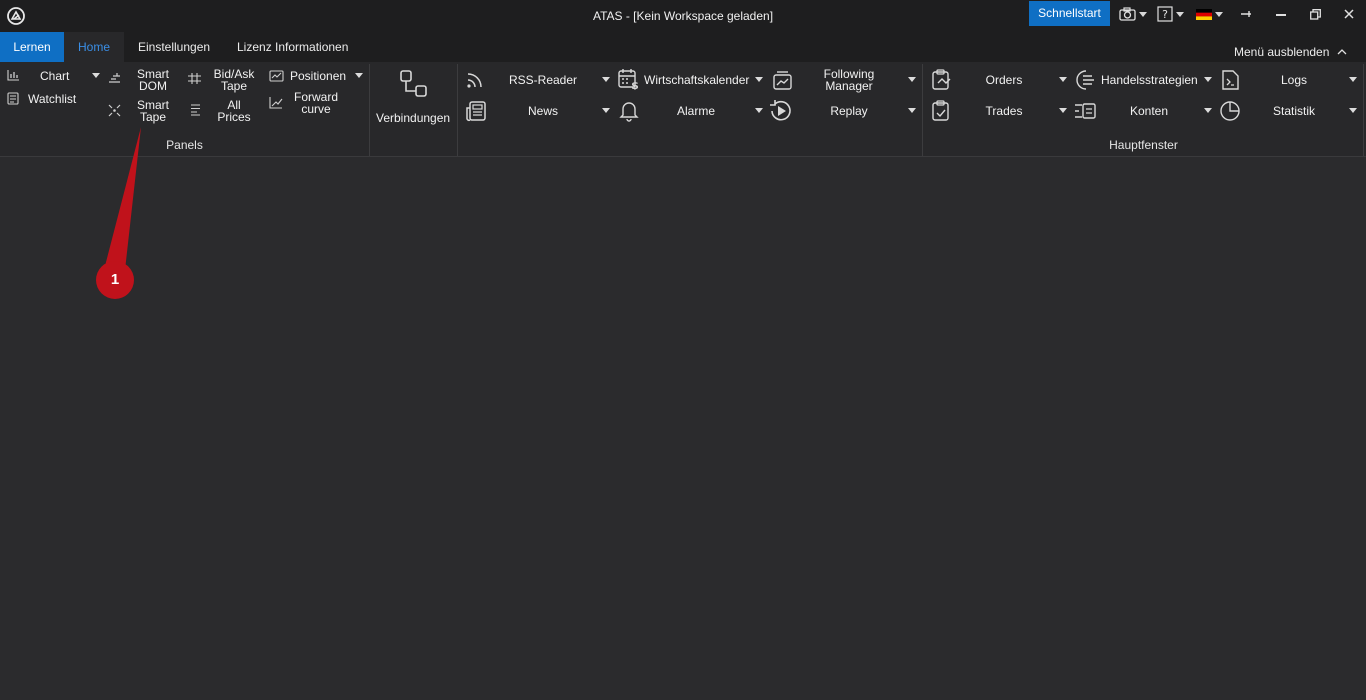 The height and width of the screenshot is (700, 1366). Describe the element at coordinates (276, 76) in the screenshot. I see `positions-icon` at that location.